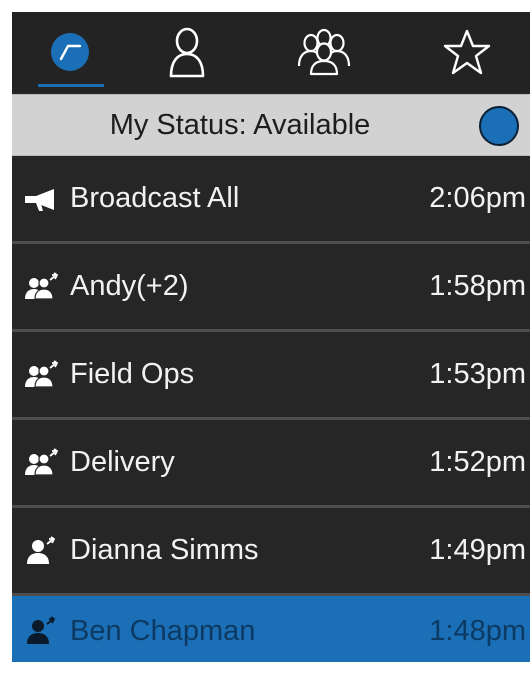 This screenshot has width=530, height=683. What do you see at coordinates (477, 631) in the screenshot?
I see `list-item-time: 1:48pm` at bounding box center [477, 631].